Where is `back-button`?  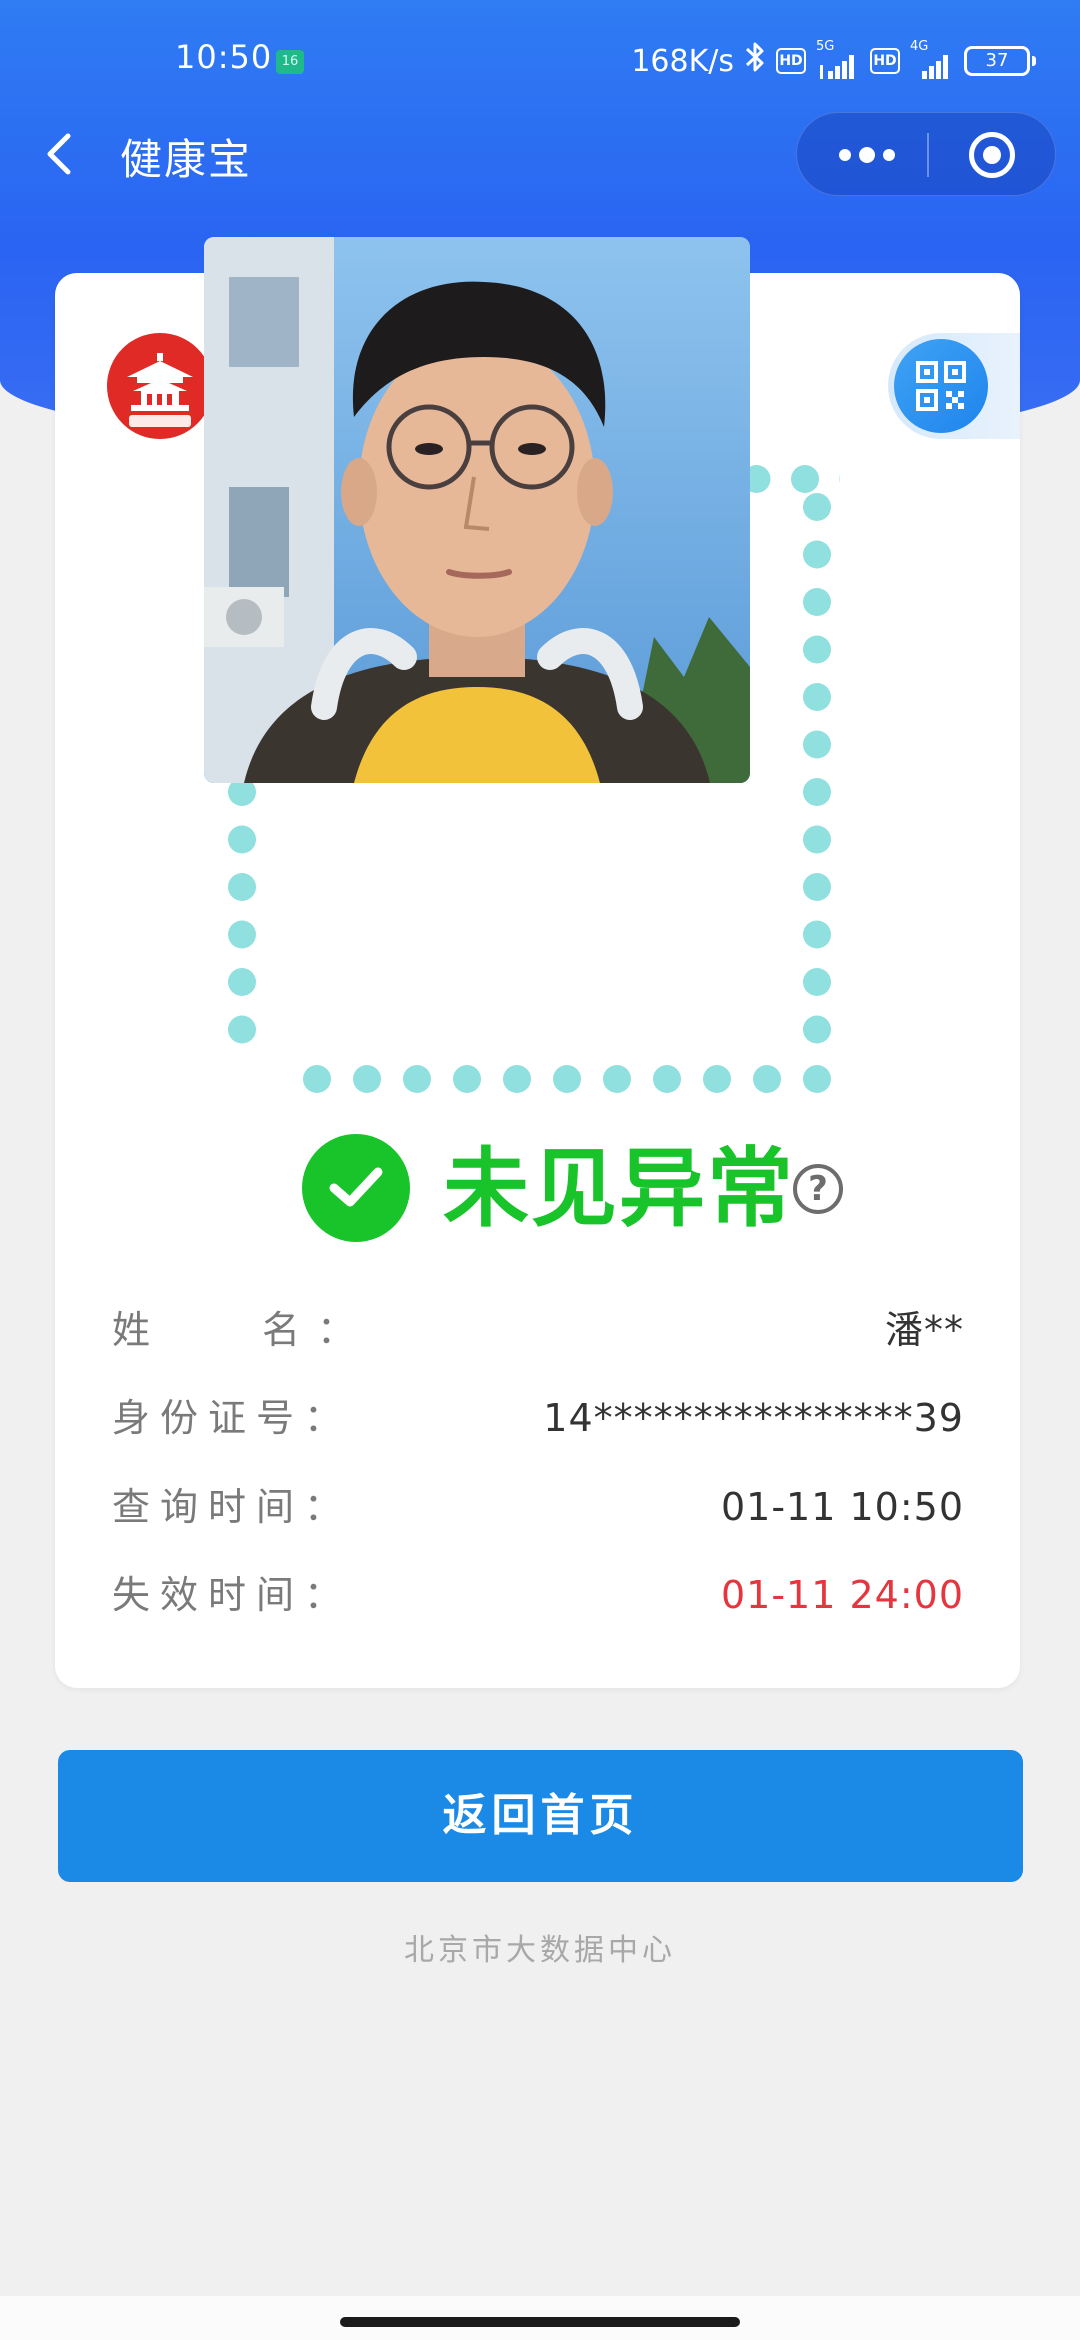
back-button is located at coordinates (60, 154).